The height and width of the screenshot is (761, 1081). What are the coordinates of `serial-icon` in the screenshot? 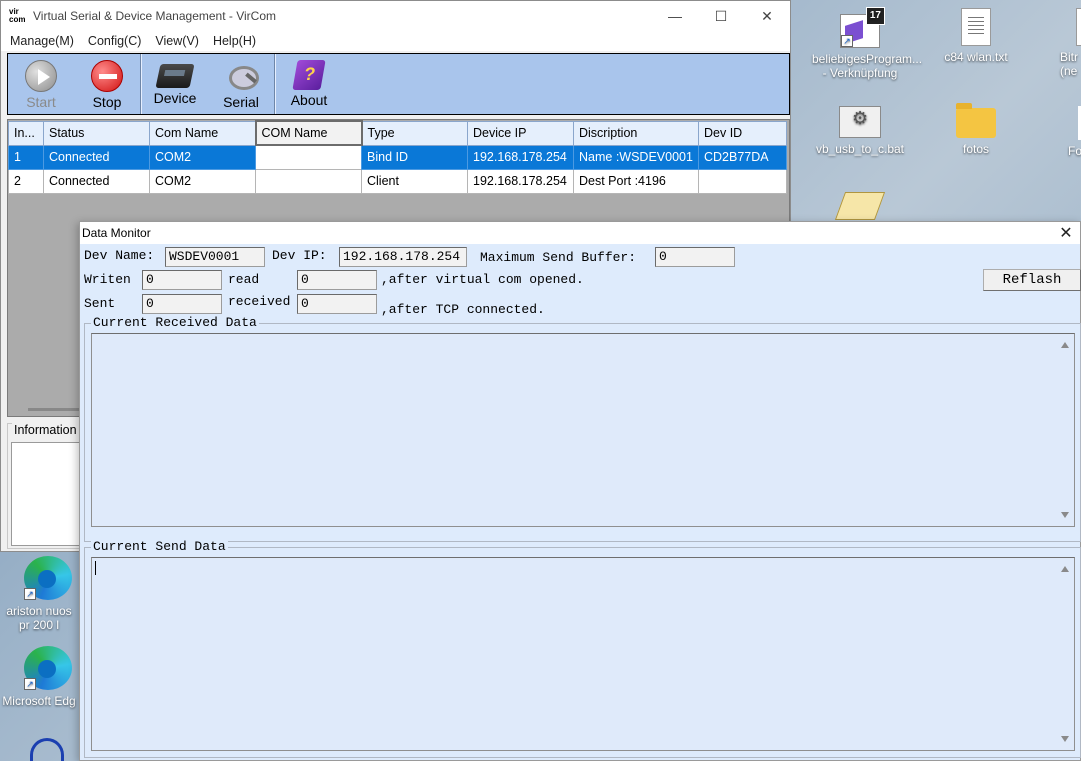 It's located at (242, 76).